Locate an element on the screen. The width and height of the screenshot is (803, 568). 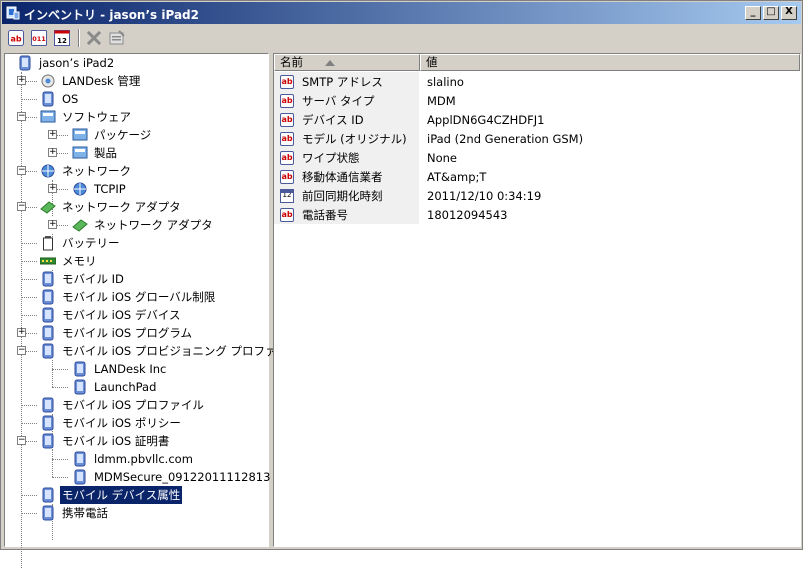
minimize-button: _ is located at coordinates (753, 13).